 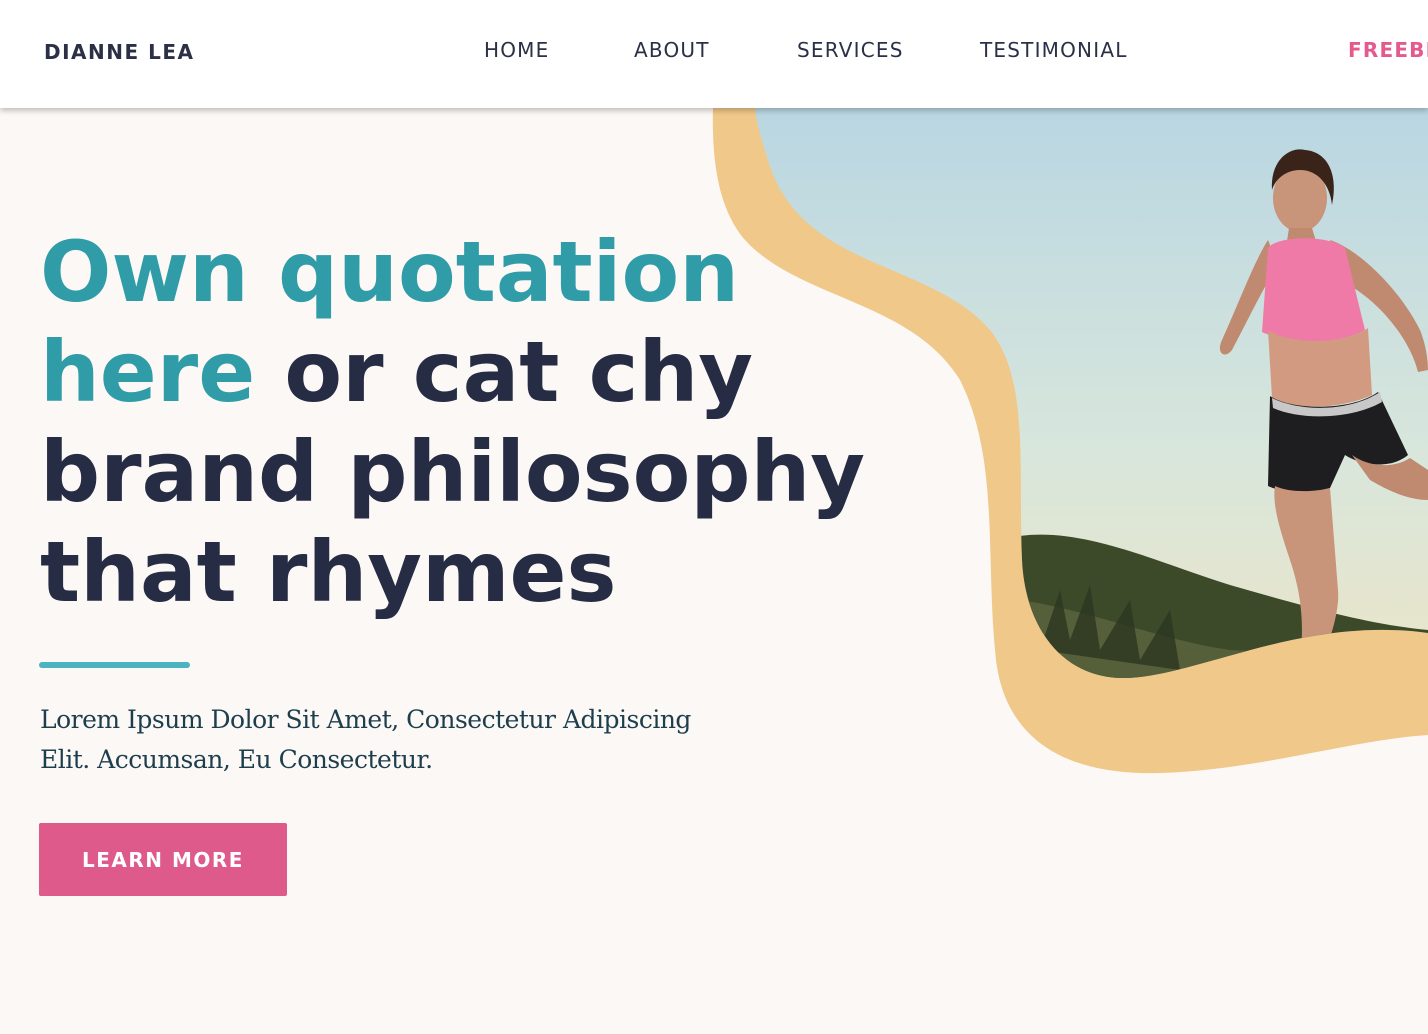 What do you see at coordinates (119, 52) in the screenshot?
I see `brand-logo: DIANNE LEA` at bounding box center [119, 52].